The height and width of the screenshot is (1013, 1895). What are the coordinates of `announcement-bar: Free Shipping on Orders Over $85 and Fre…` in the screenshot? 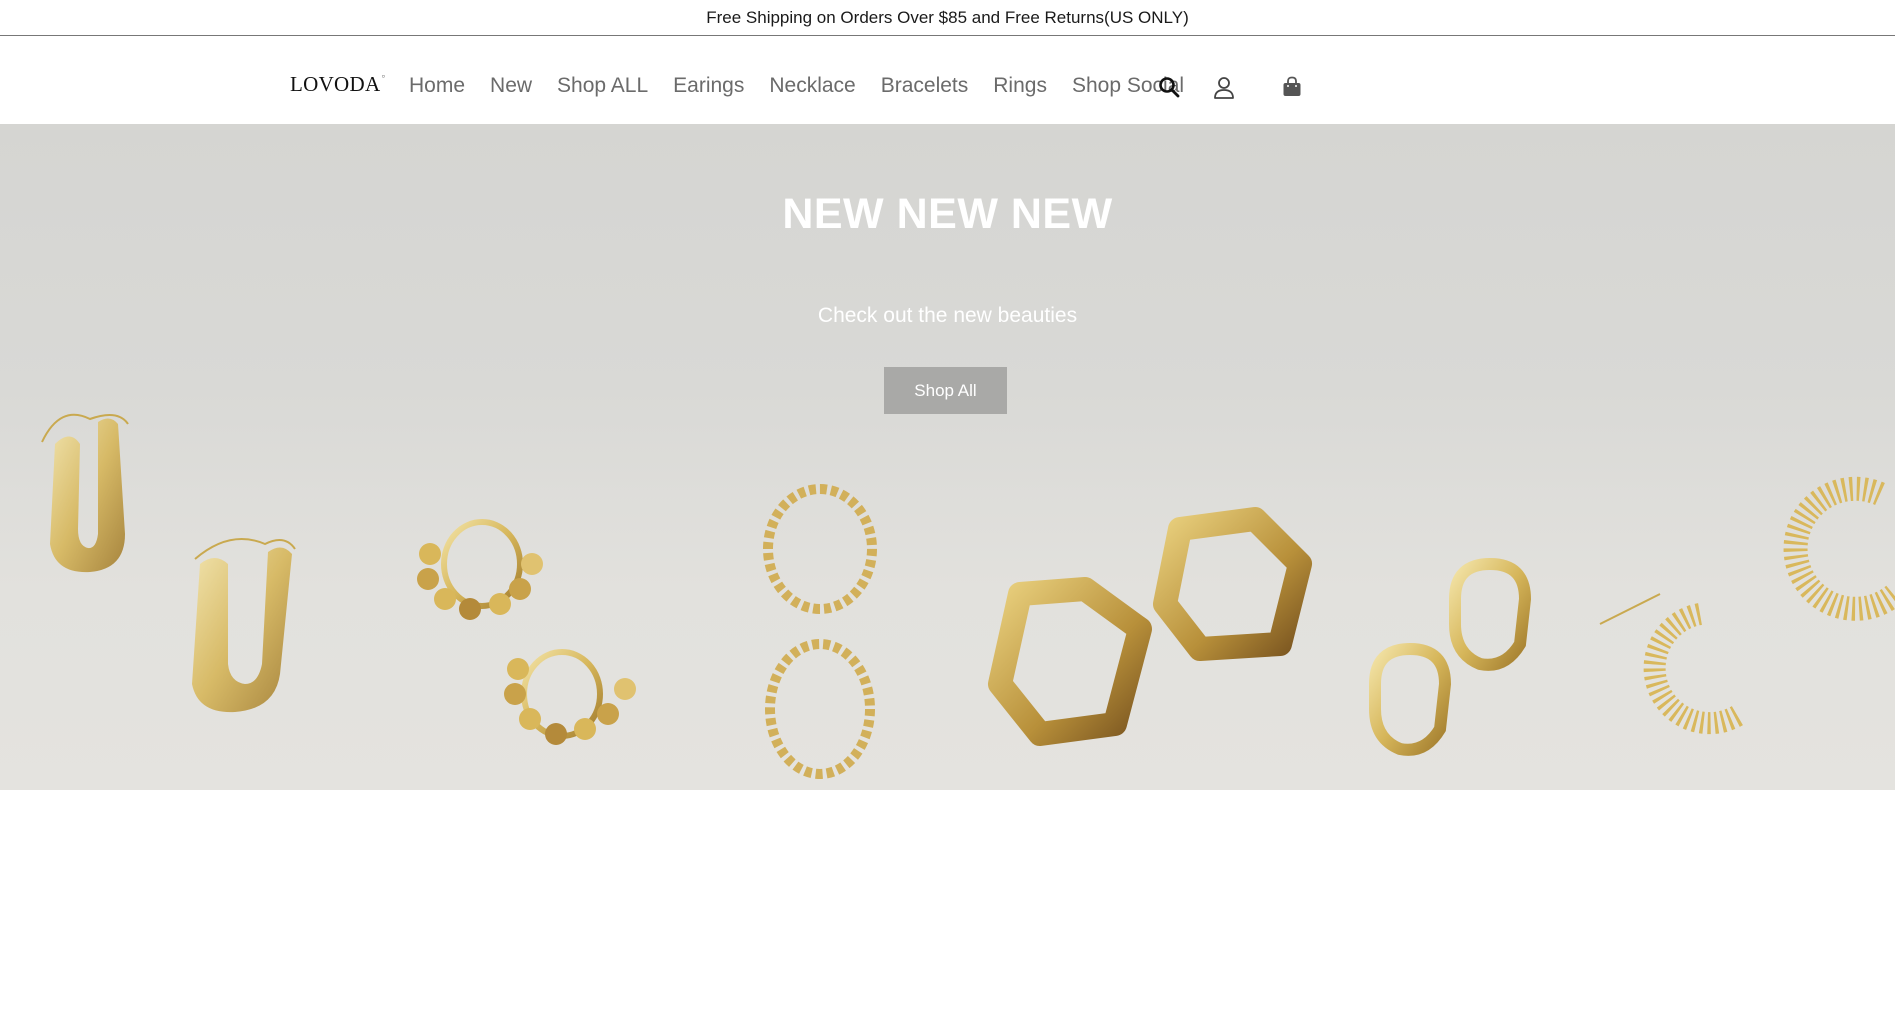 It's located at (947, 18).